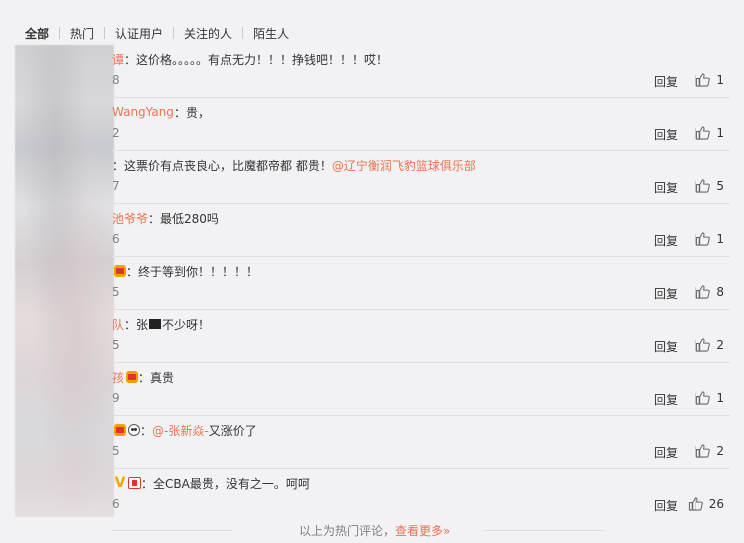  I want to click on comment-text-line: V ：全CBA最贵，没有之一。呵呵, so click(211, 483).